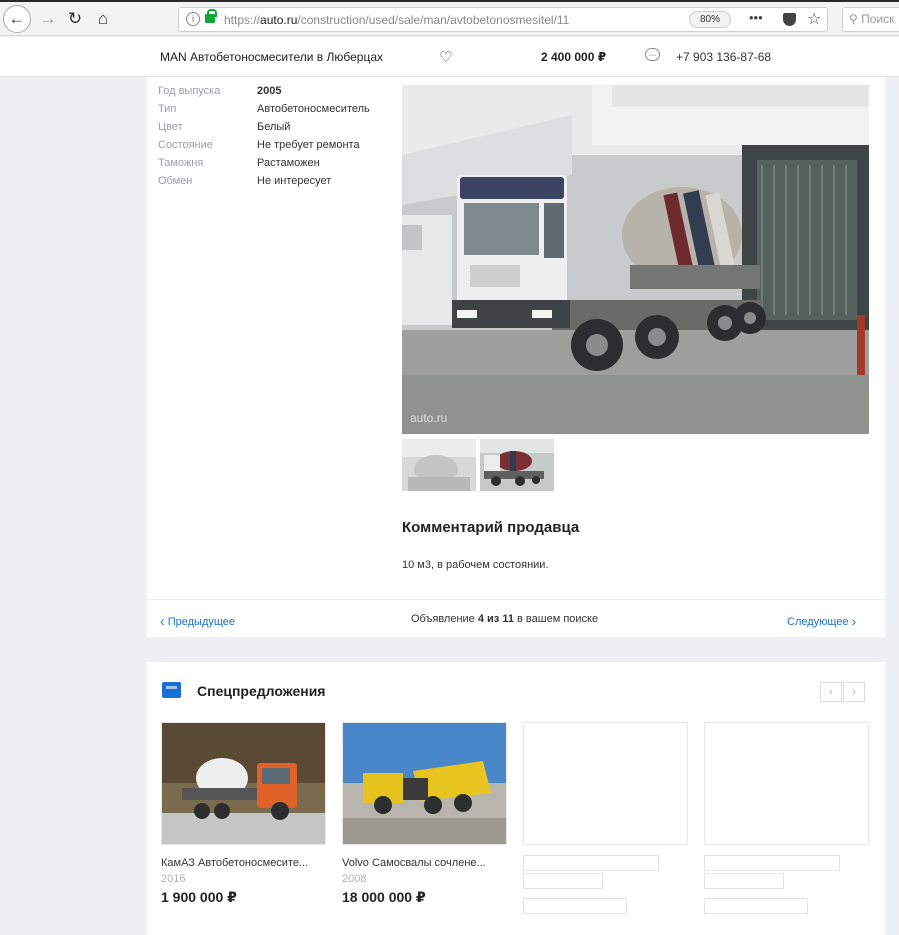 Image resolution: width=899 pixels, height=935 pixels. What do you see at coordinates (173, 879) in the screenshot?
I see `offer-year: 2016` at bounding box center [173, 879].